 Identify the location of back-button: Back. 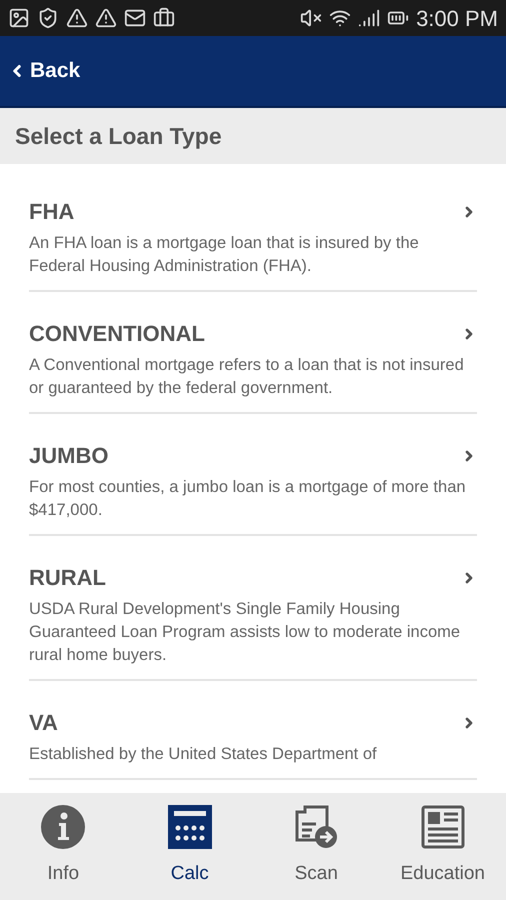
(44, 71).